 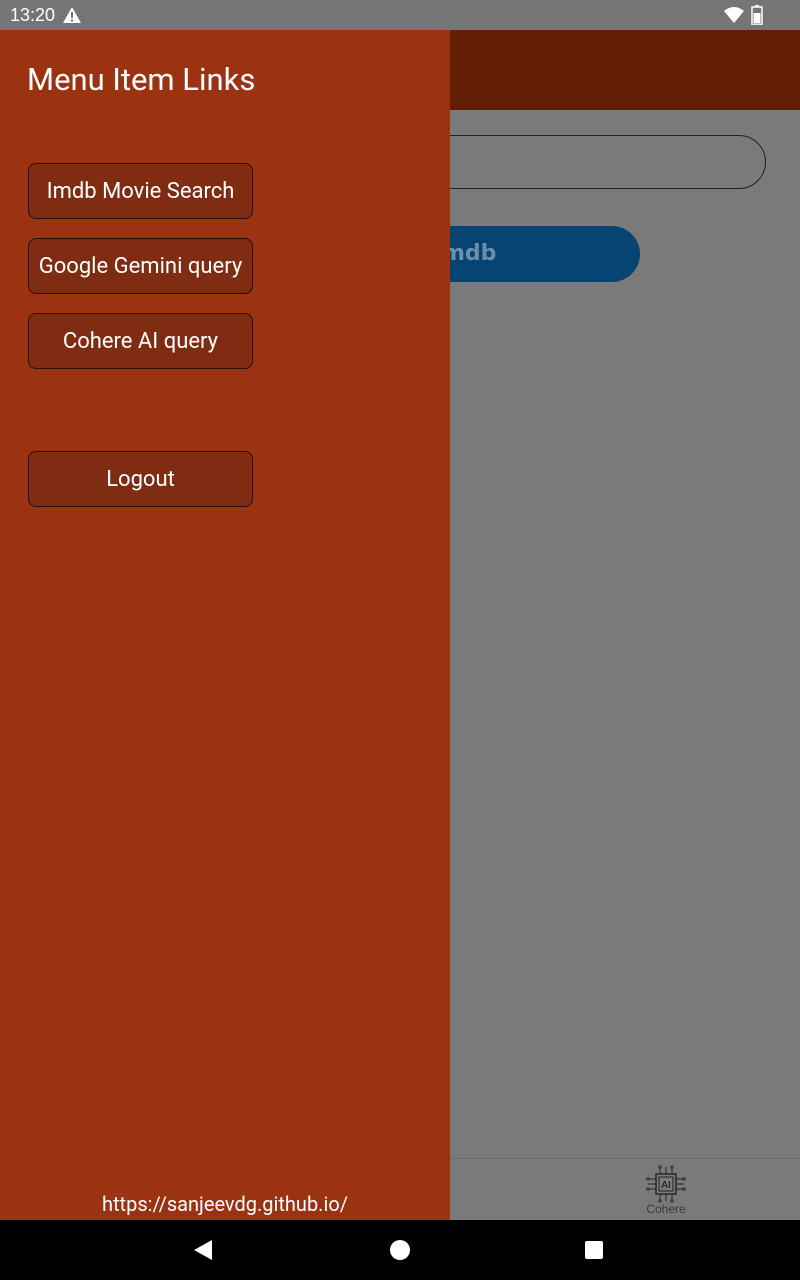 I want to click on battery-icon, so click(x=757, y=15).